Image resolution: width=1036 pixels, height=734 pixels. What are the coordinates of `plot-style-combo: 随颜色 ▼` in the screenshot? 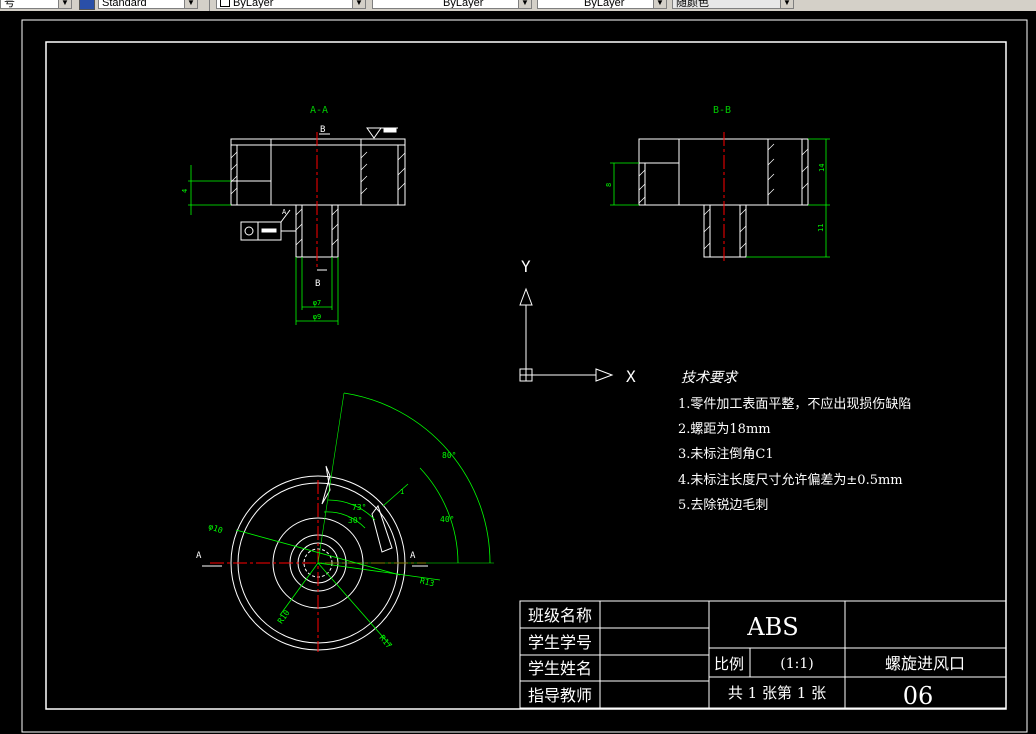 It's located at (733, 4).